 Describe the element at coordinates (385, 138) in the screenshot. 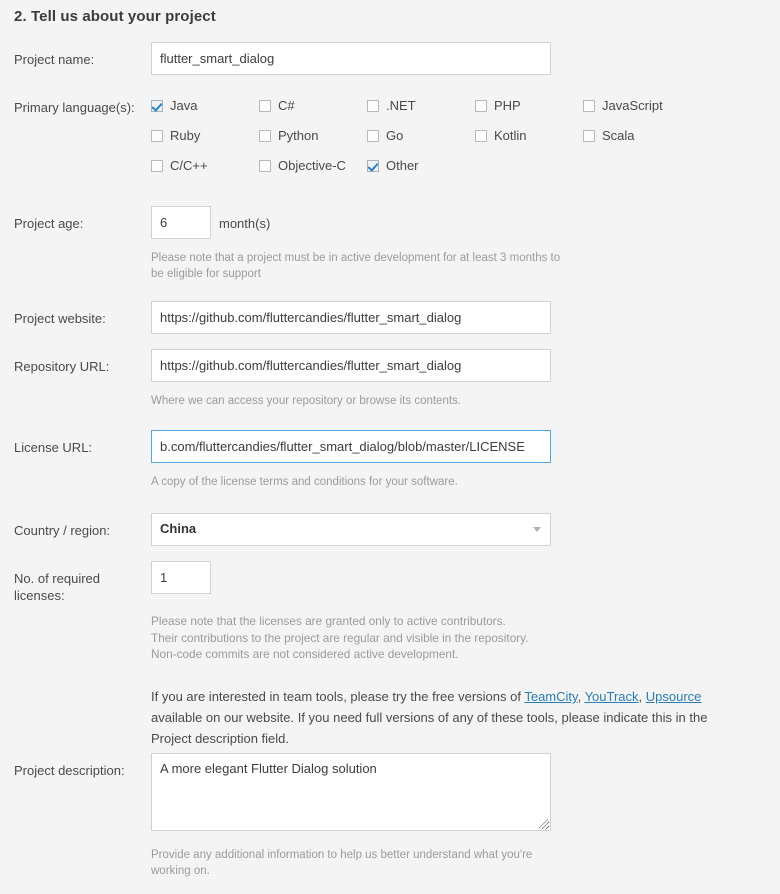

I see `language-checkbox-go: Go` at that location.